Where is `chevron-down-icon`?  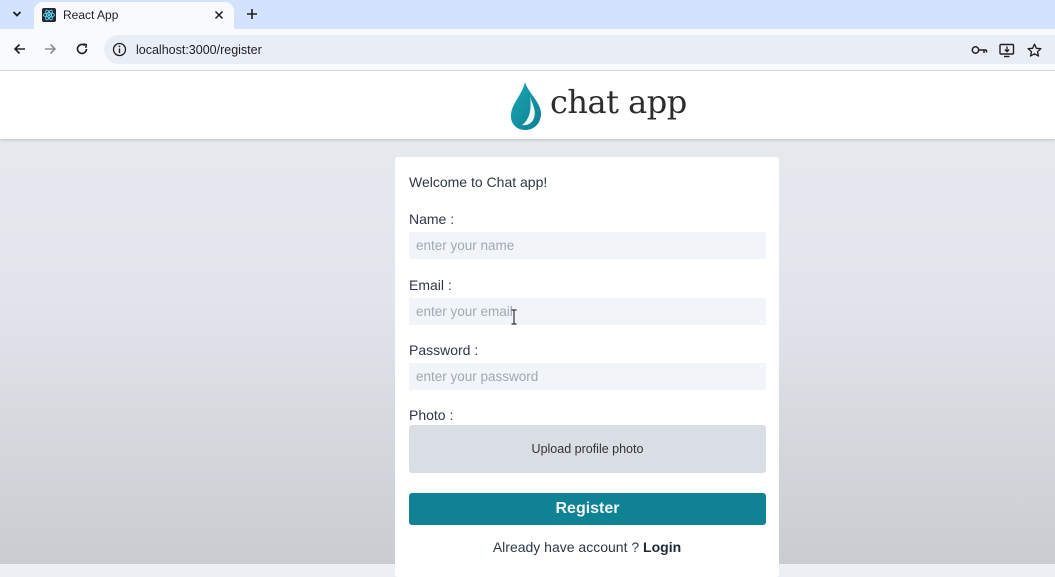
chevron-down-icon is located at coordinates (17, 14).